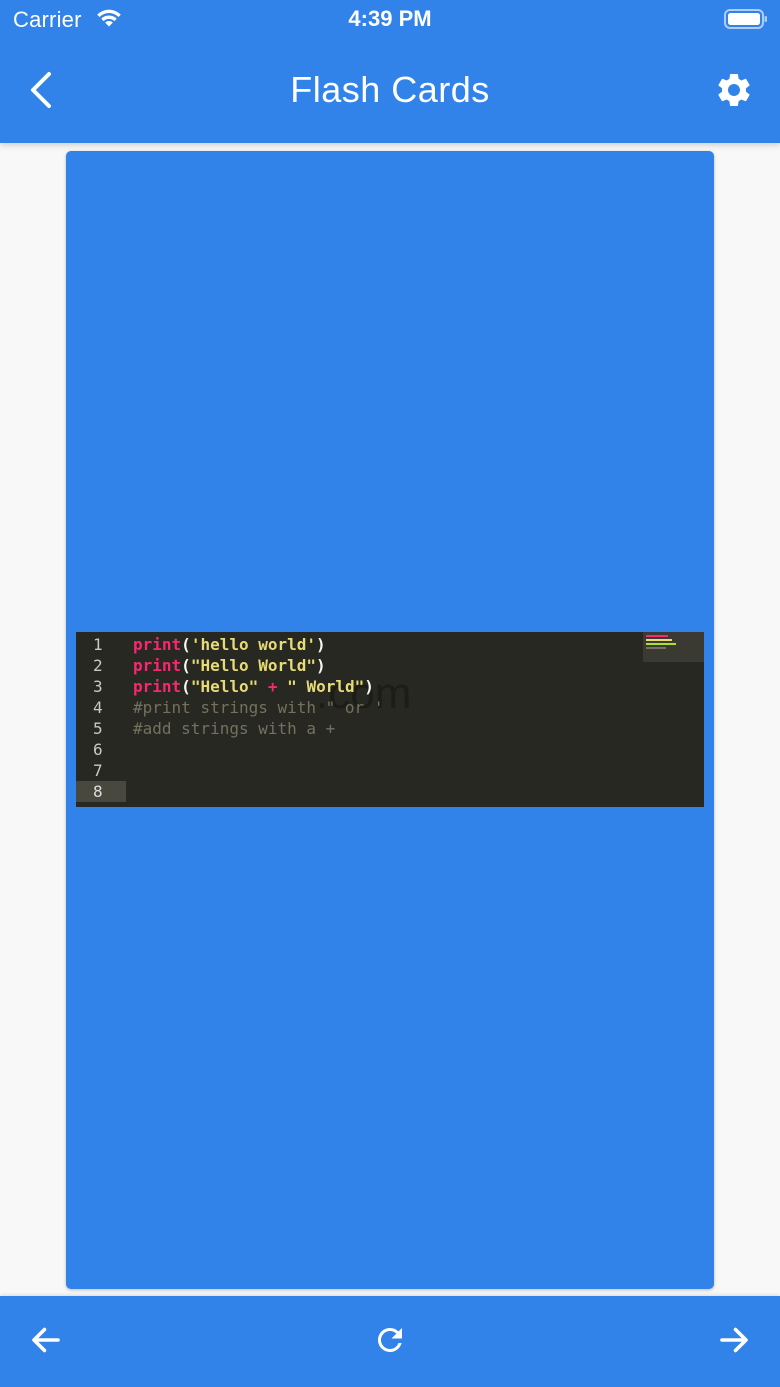 This screenshot has width=780, height=1387. I want to click on code-comment-line: #print strings with " or ', so click(258, 707).